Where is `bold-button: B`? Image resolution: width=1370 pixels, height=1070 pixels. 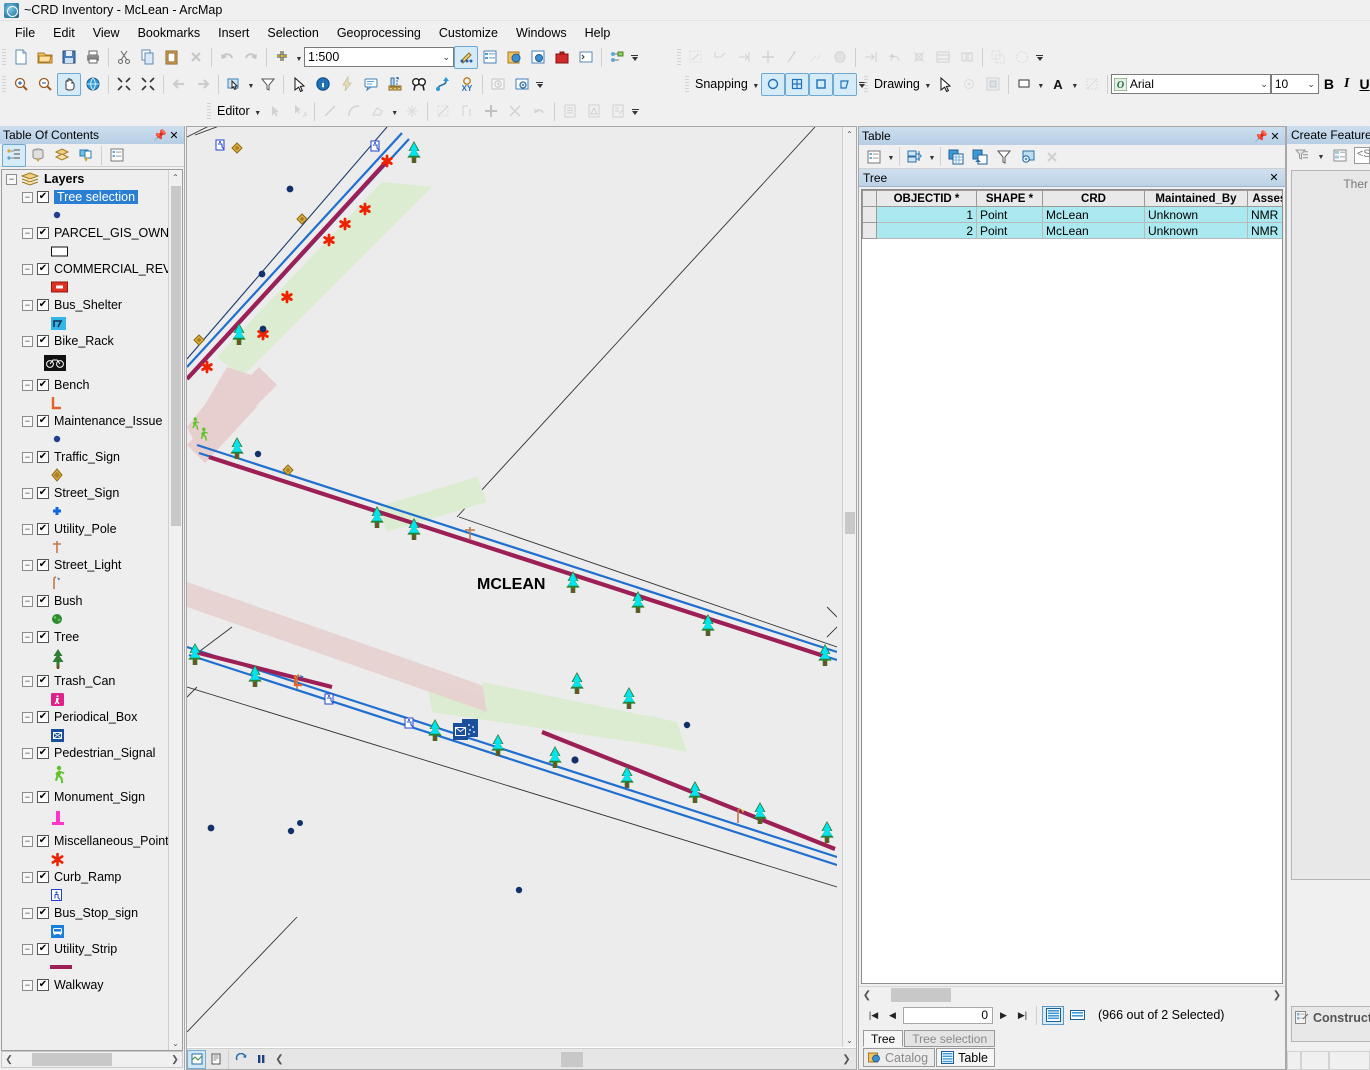
bold-button: B is located at coordinates (1329, 84).